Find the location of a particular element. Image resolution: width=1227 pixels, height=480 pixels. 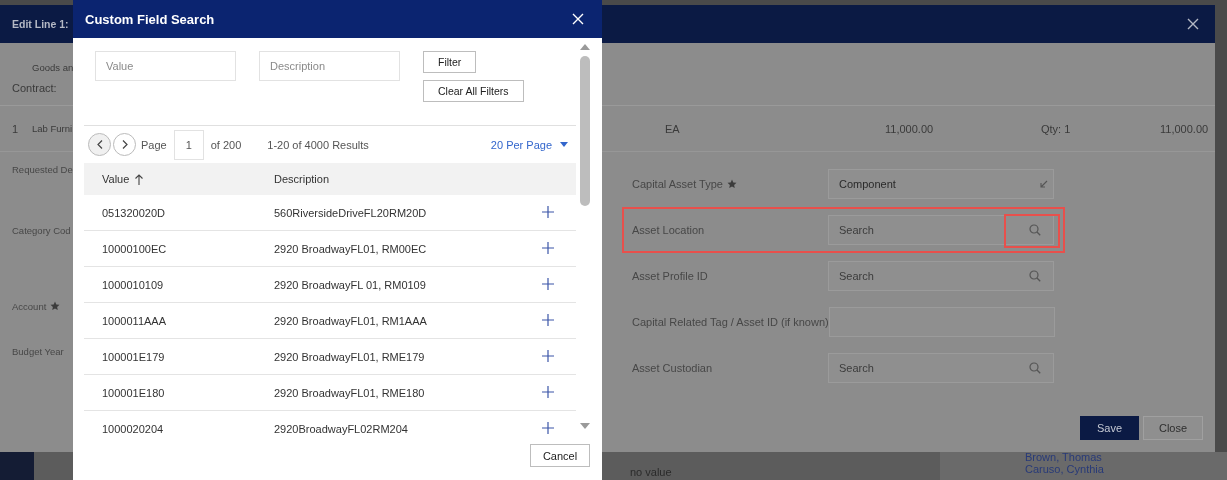

field-label: Asset Custodian is located at coordinates (672, 368).